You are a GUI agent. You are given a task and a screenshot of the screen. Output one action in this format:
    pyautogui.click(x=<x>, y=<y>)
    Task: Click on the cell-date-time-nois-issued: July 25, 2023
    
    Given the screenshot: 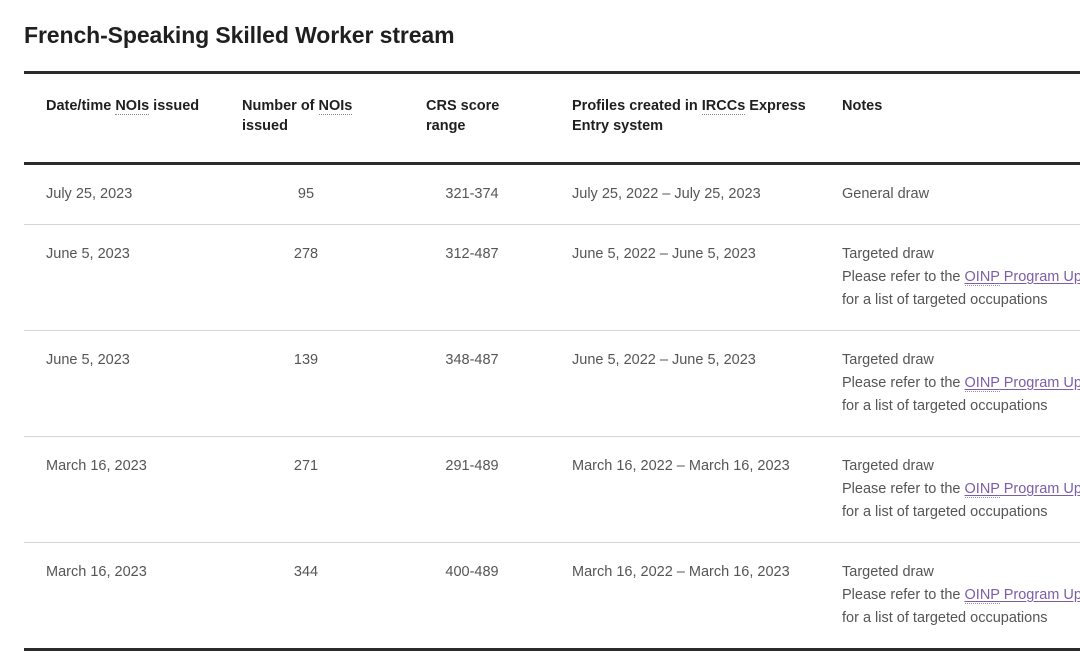 What is the action you would take?
    pyautogui.click(x=89, y=194)
    